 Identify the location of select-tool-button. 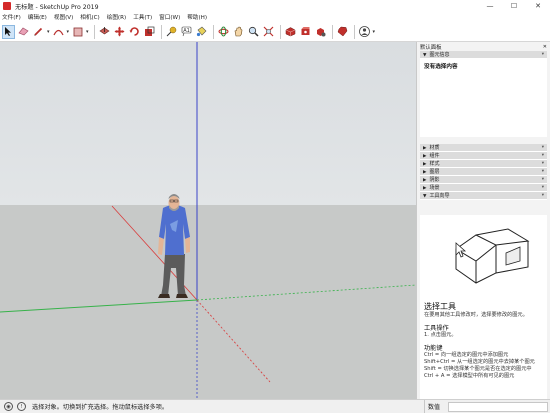
(8, 31).